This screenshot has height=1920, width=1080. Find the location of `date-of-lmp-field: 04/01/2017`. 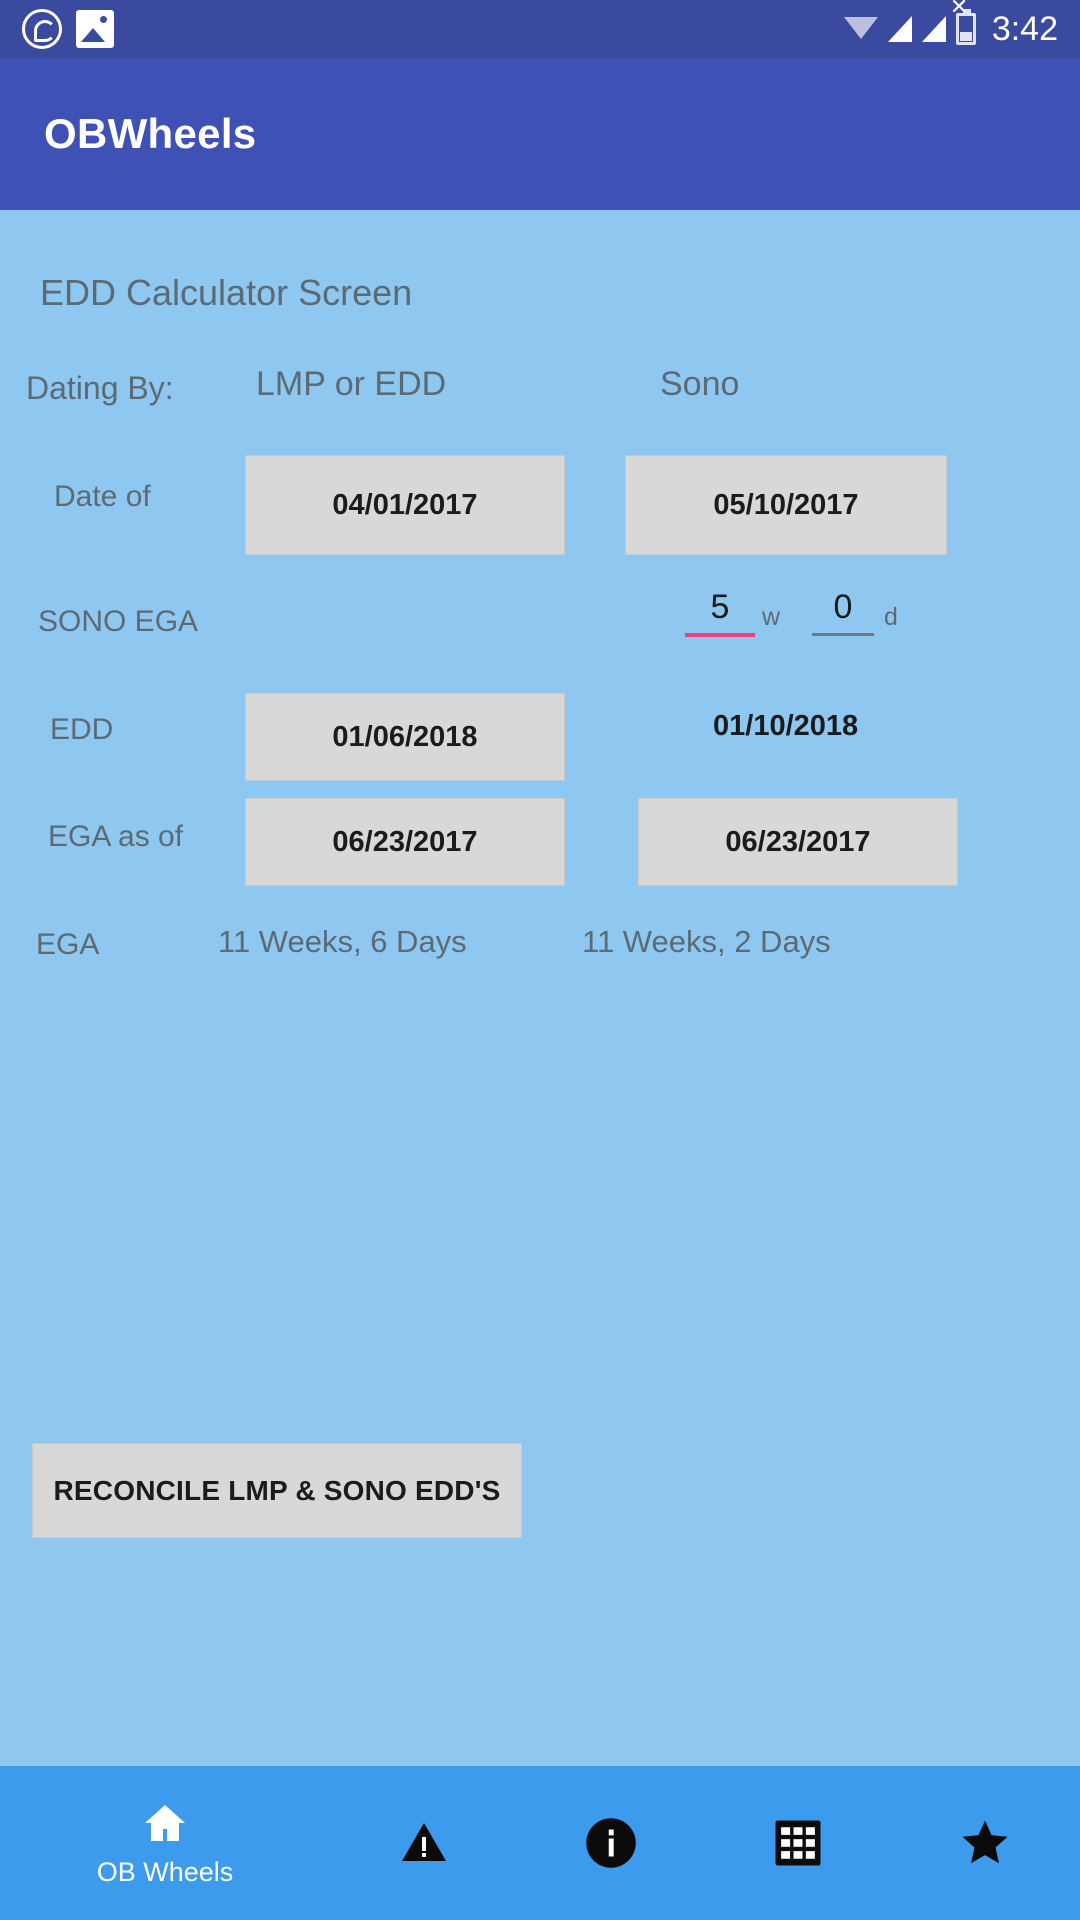

date-of-lmp-field: 04/01/2017 is located at coordinates (405, 505).